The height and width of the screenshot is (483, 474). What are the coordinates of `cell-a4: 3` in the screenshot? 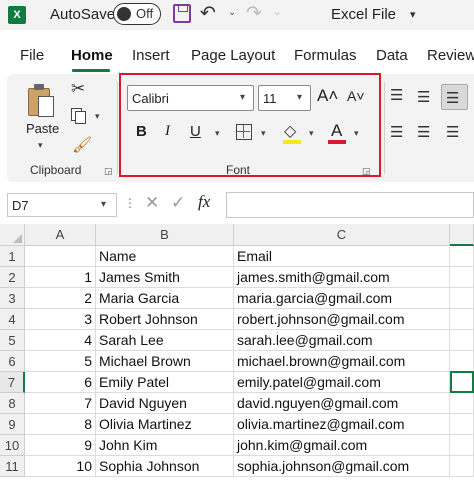 It's located at (60, 319).